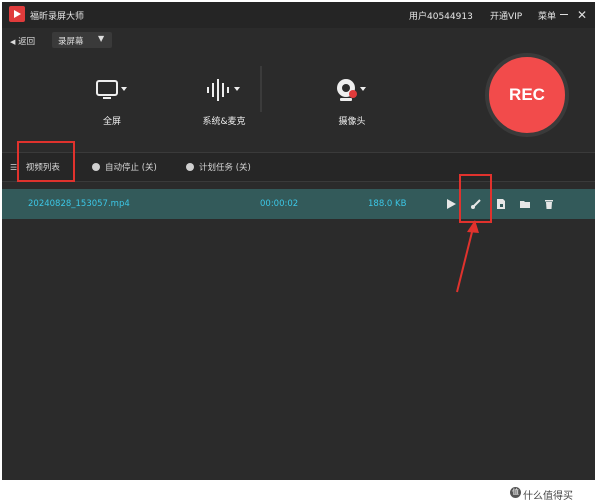 The width and height of the screenshot is (597, 504). What do you see at coordinates (57, 17) in the screenshot?
I see `app-title: 福昕录屏大师` at bounding box center [57, 17].